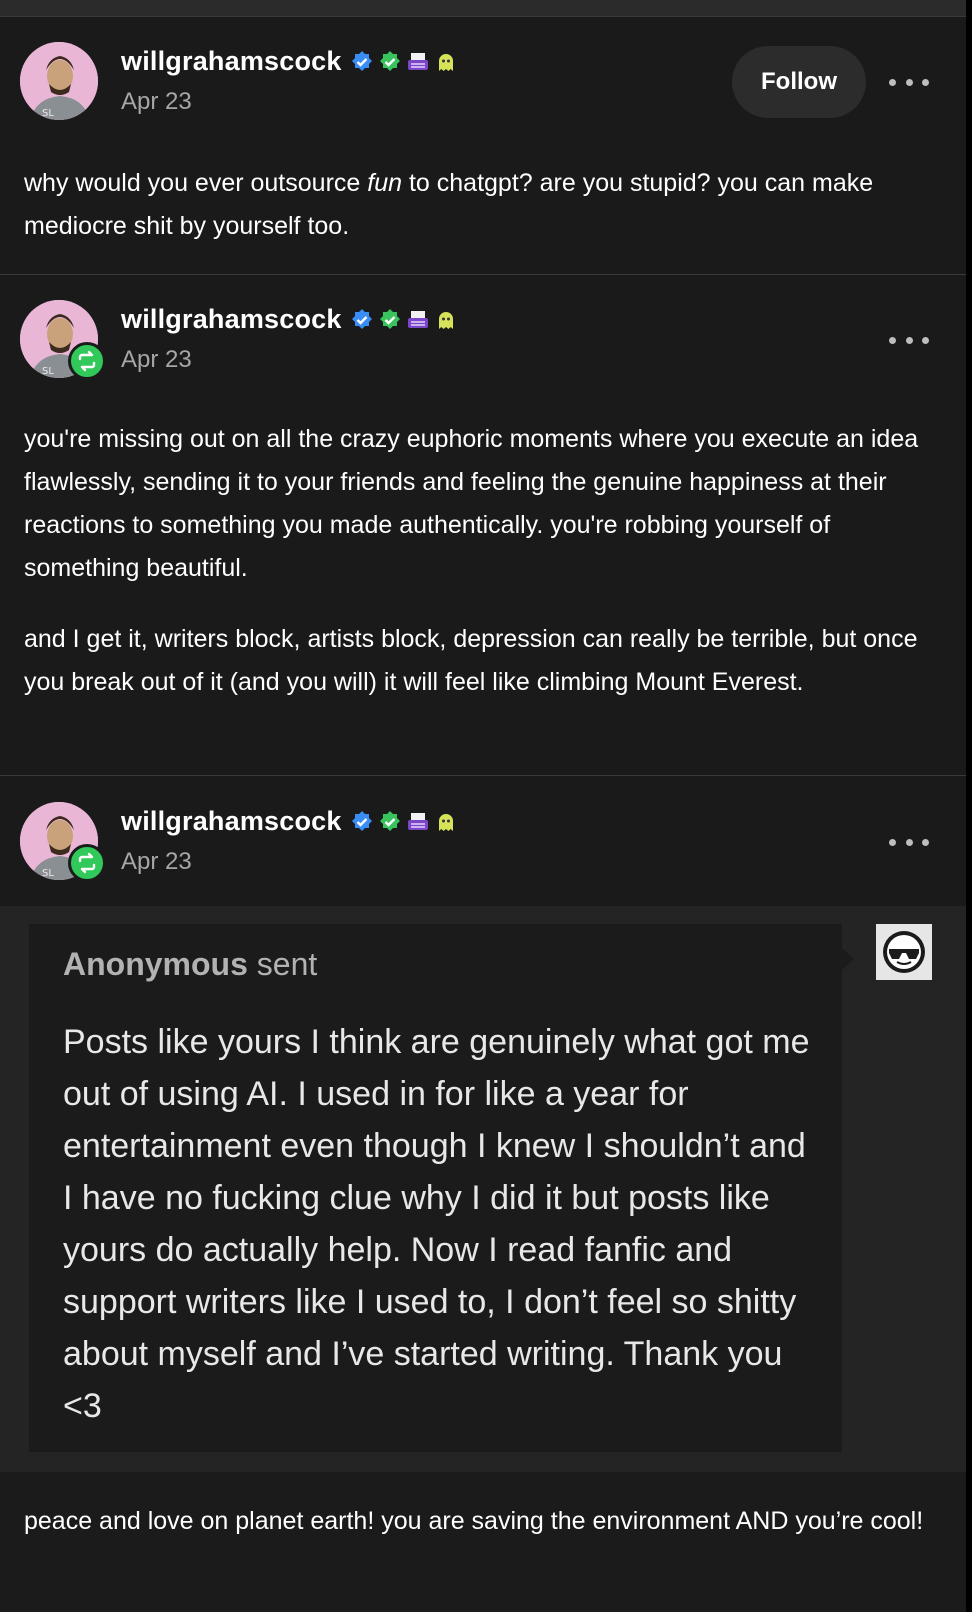 This screenshot has height=1612, width=972. I want to click on follow-button: Follow, so click(799, 82).